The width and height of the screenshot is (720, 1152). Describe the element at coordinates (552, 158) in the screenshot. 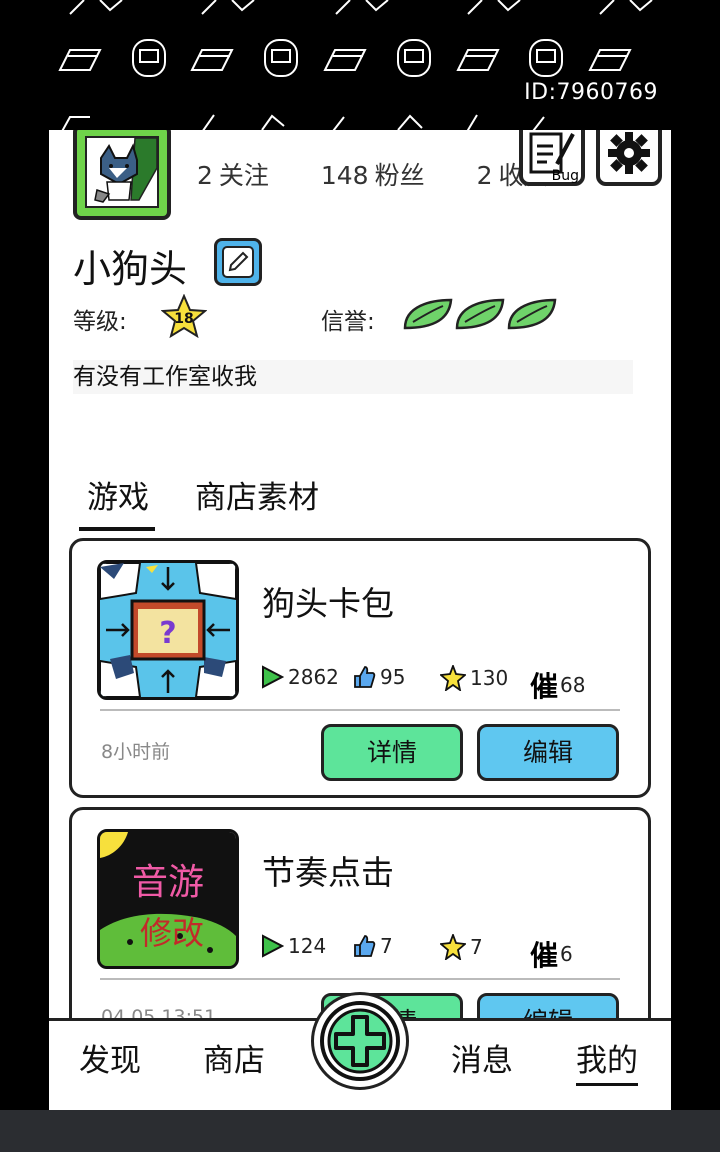

I see `bug-report-button: Bug` at that location.